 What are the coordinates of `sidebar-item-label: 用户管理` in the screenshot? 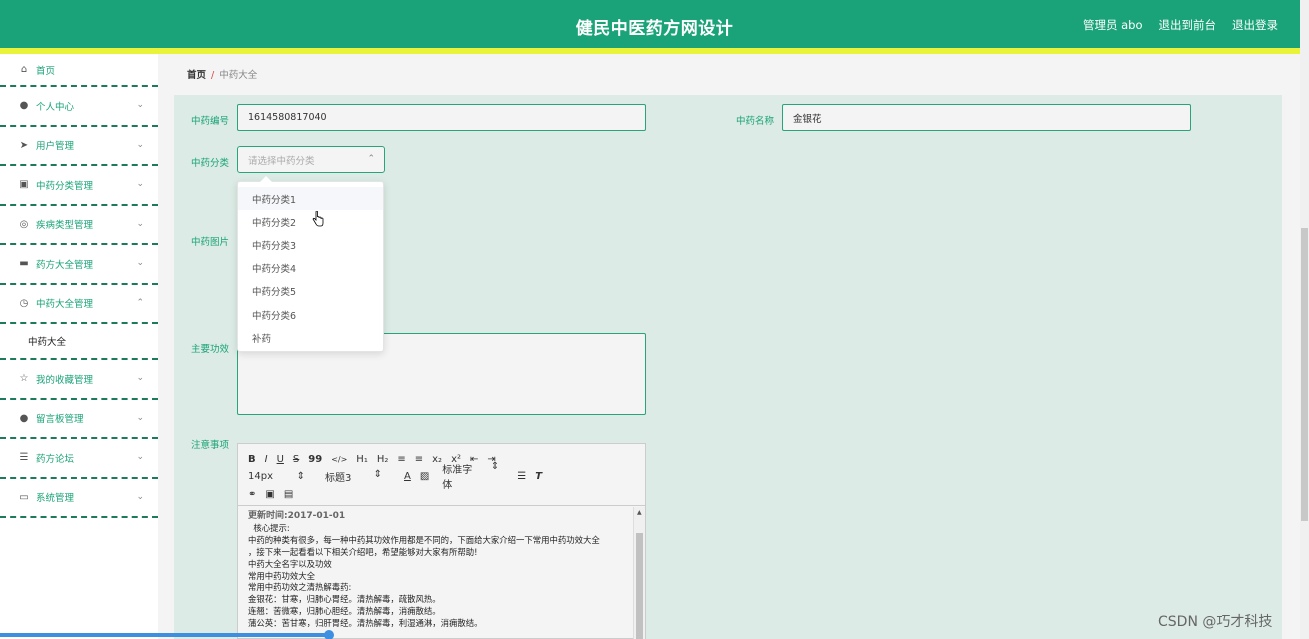 It's located at (55, 147).